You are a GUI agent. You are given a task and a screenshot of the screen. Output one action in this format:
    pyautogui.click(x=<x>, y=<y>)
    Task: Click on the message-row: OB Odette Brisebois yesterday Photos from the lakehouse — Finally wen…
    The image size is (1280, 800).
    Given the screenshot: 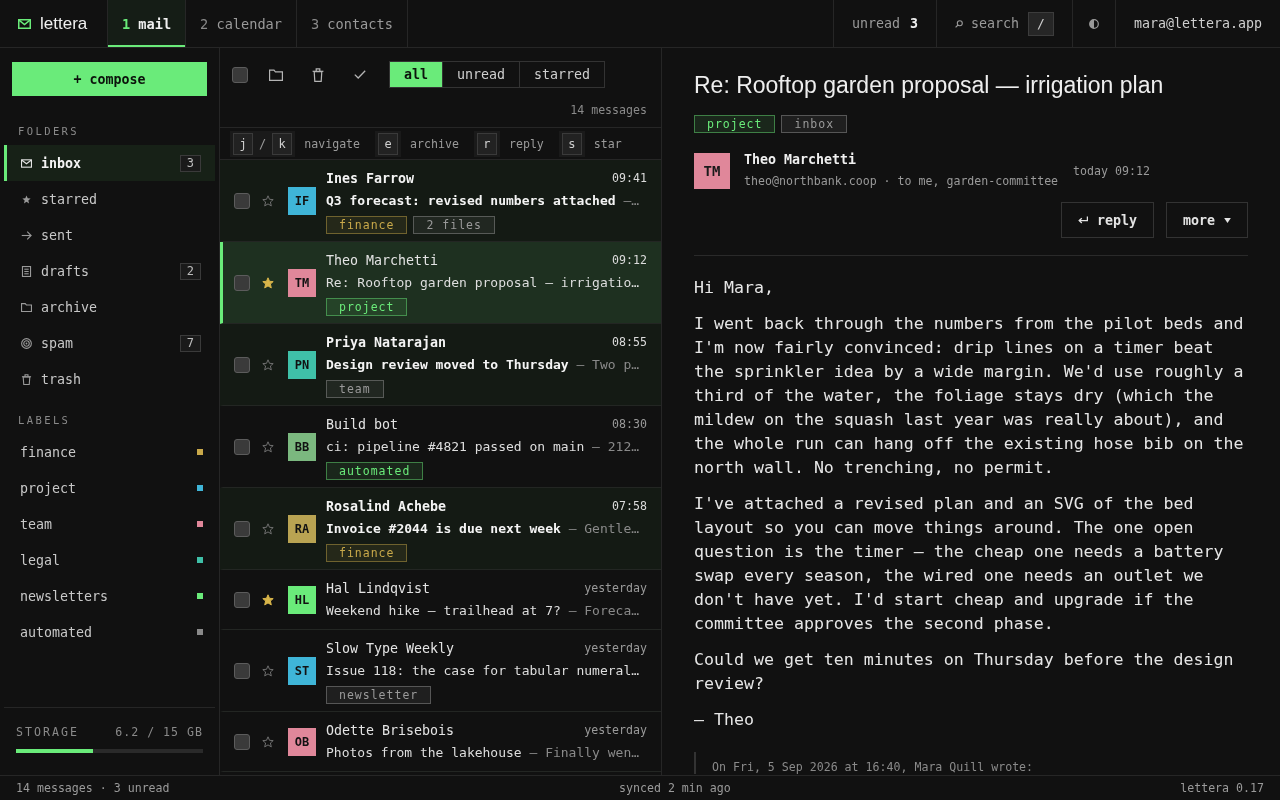 What is the action you would take?
    pyautogui.click(x=440, y=742)
    